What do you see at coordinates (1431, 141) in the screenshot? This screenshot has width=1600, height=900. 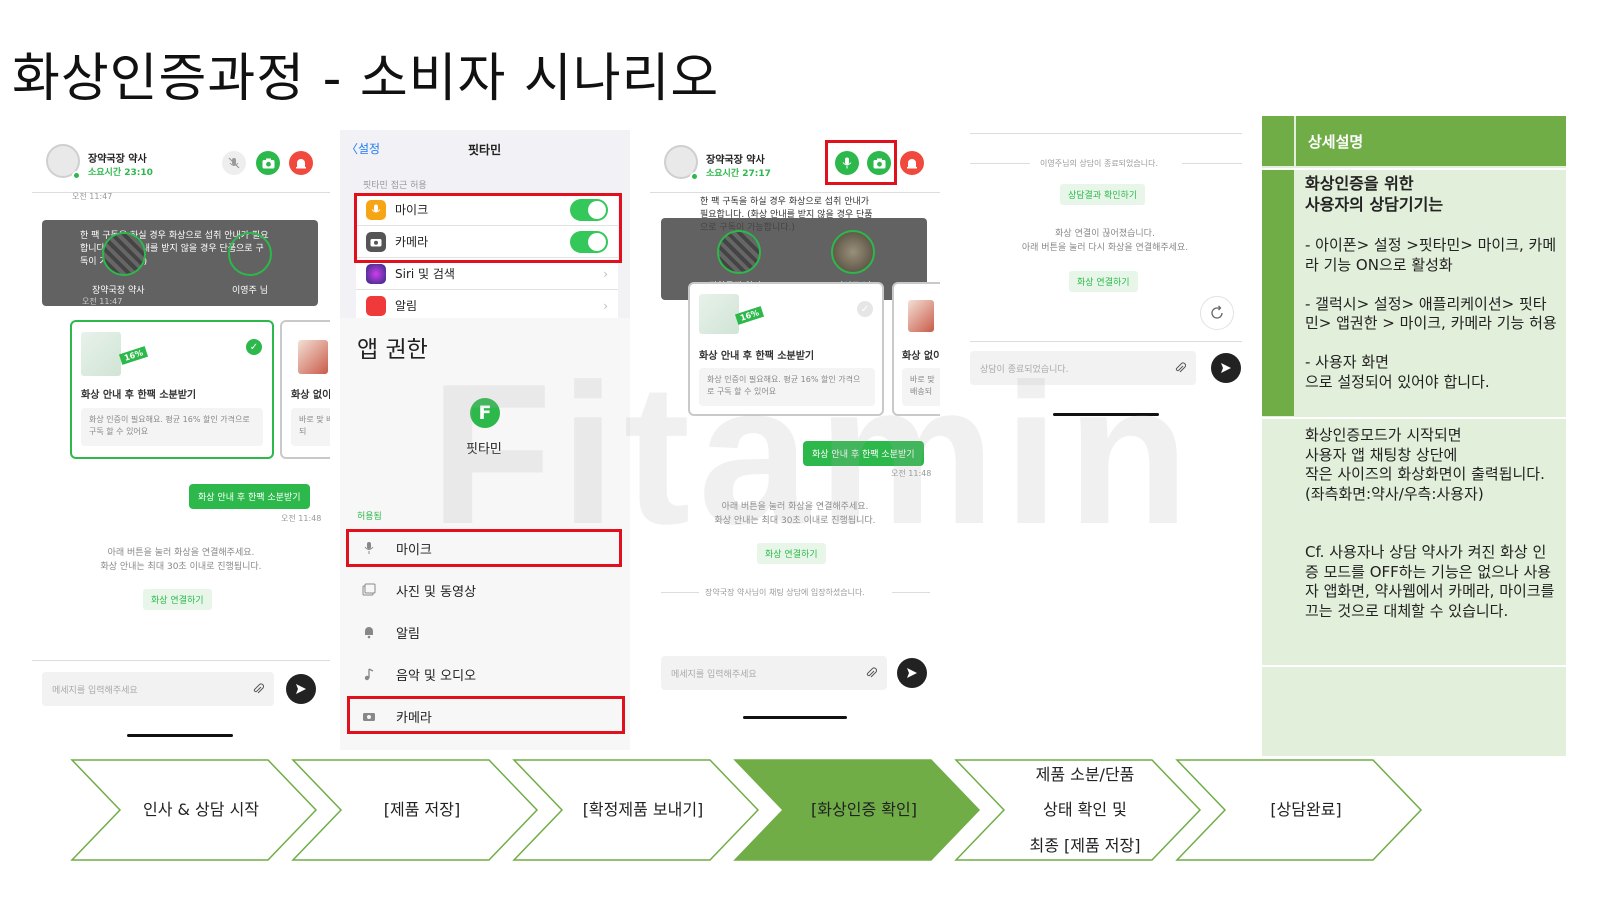 I see `description-header: 상세설명` at bounding box center [1431, 141].